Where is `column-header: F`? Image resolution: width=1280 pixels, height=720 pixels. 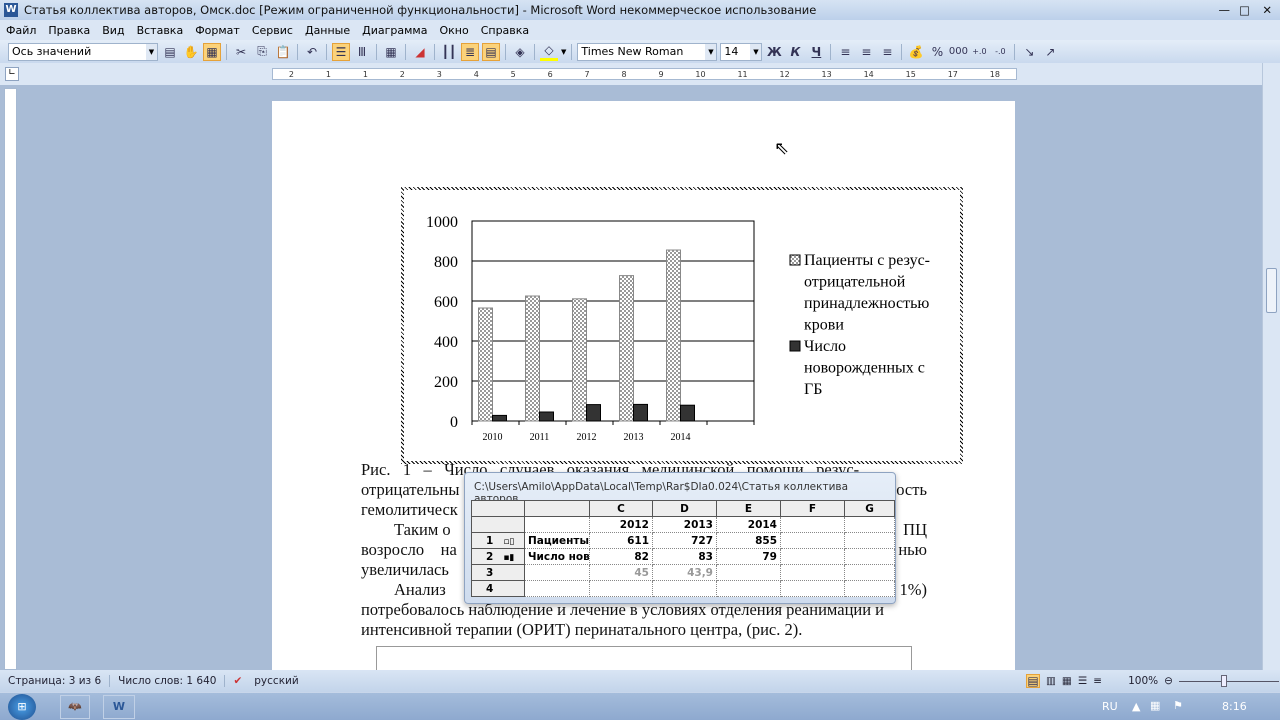
column-header: F is located at coordinates (812, 508).